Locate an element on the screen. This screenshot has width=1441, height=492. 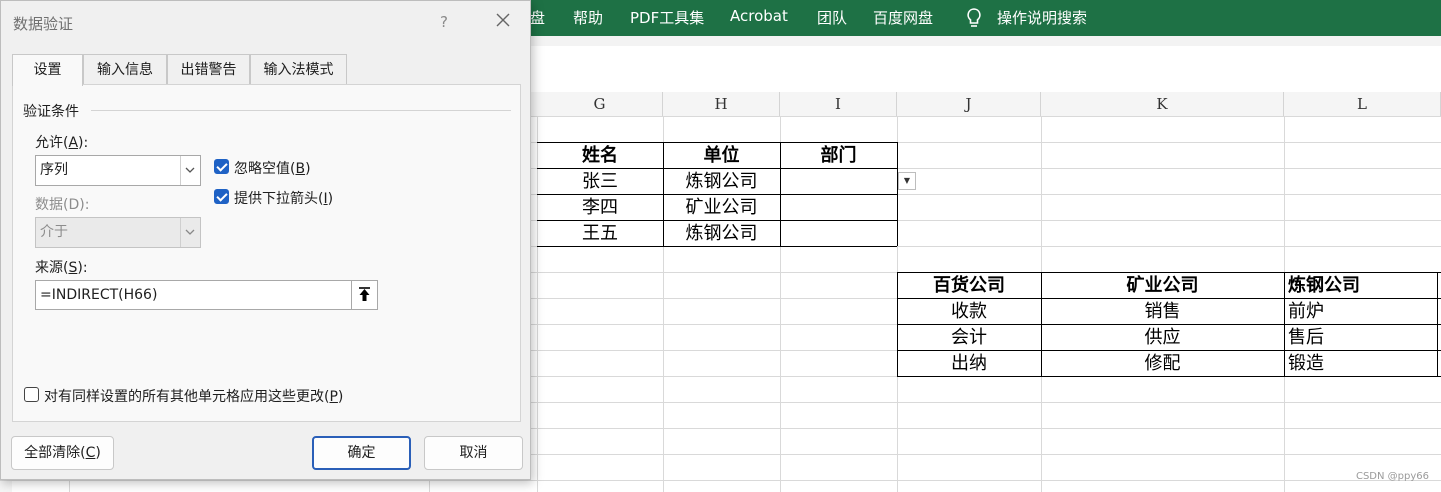
data-label: 数据(D): is located at coordinates (62, 205).